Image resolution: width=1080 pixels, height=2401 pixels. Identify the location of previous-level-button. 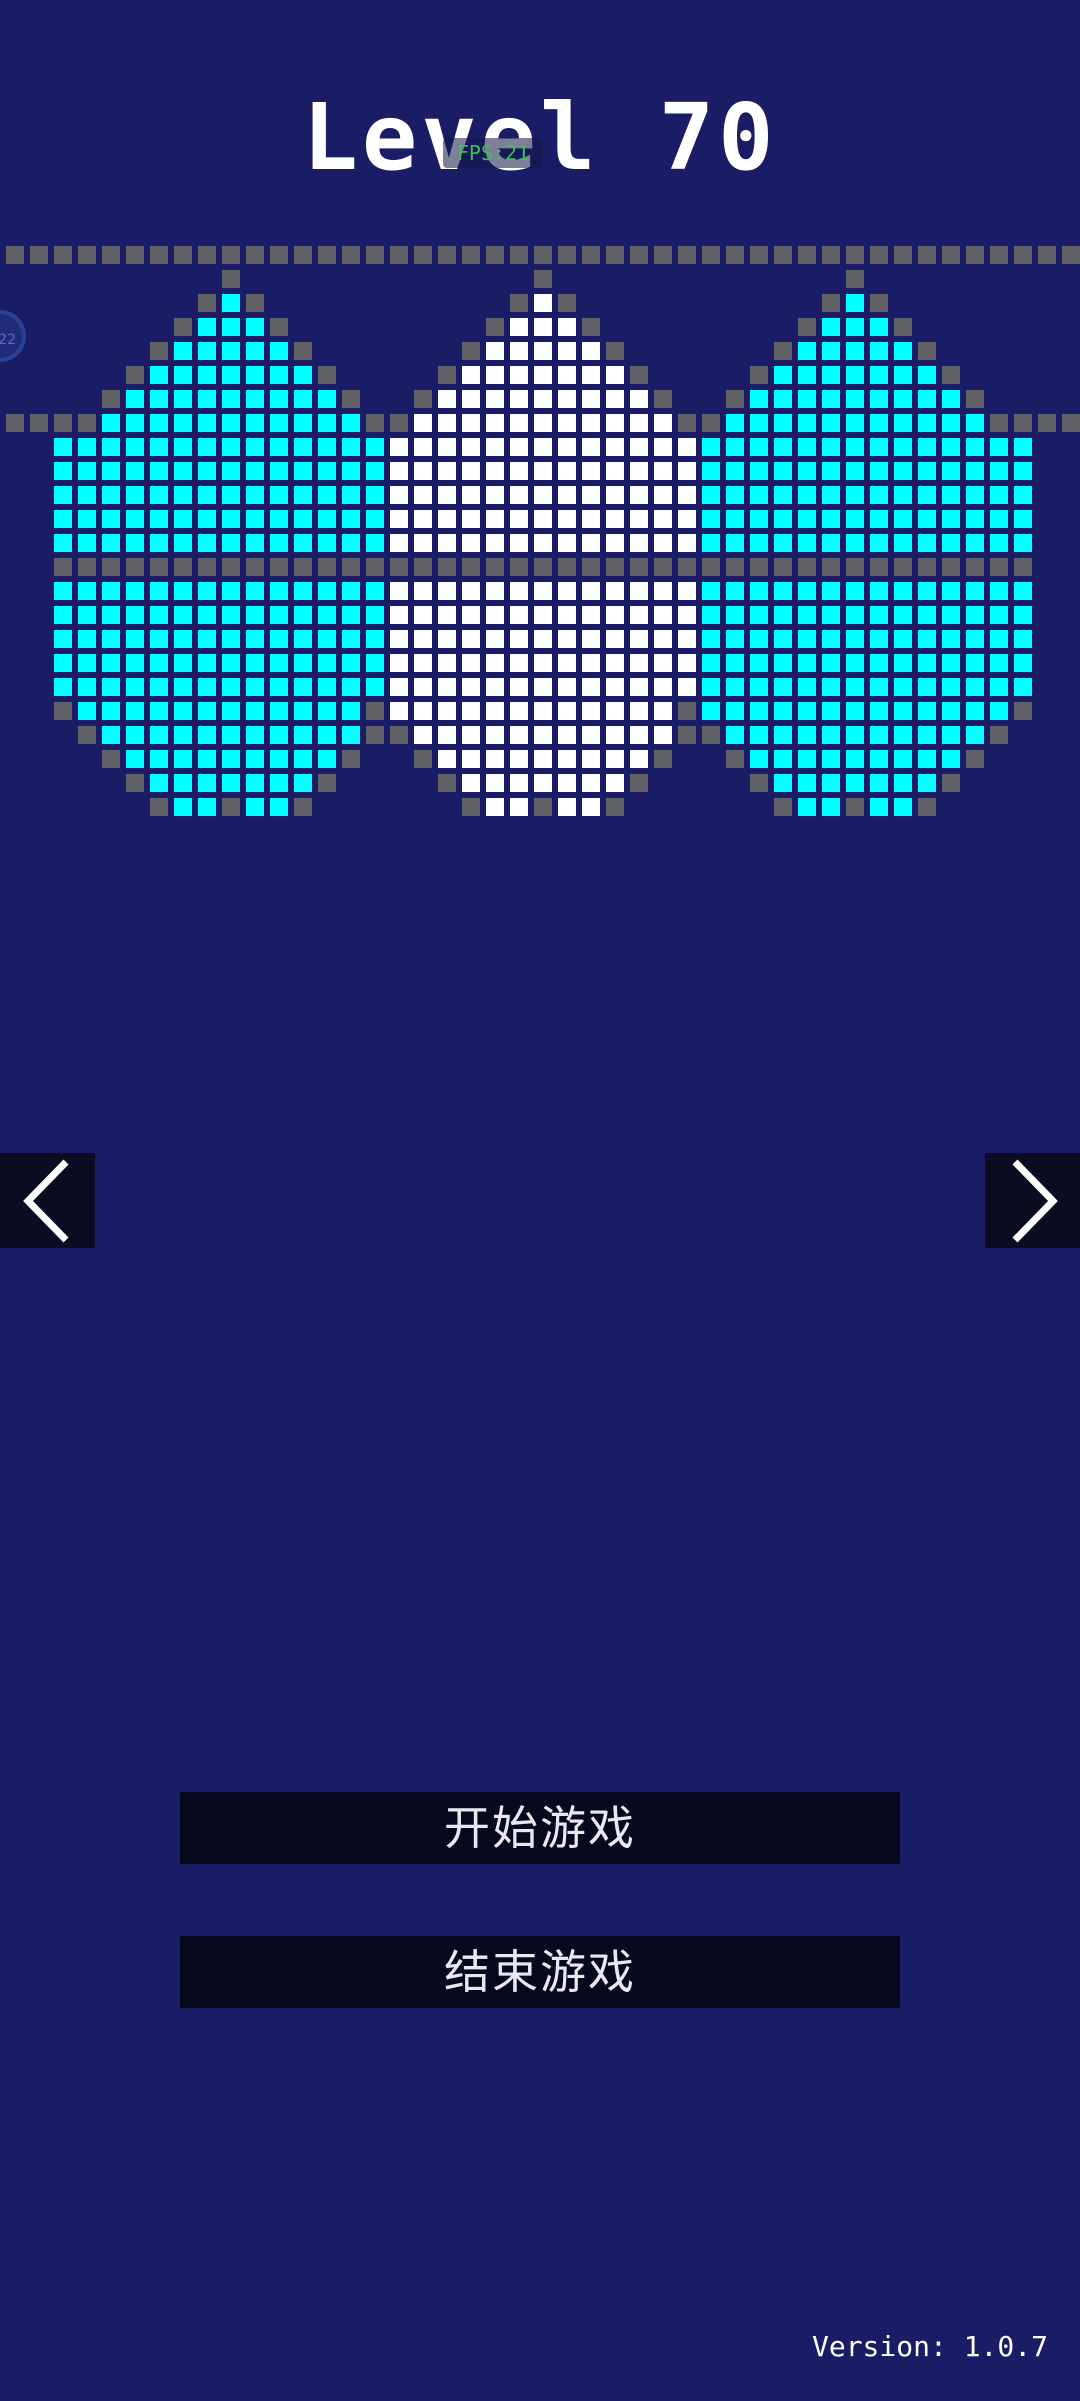
(47, 1200).